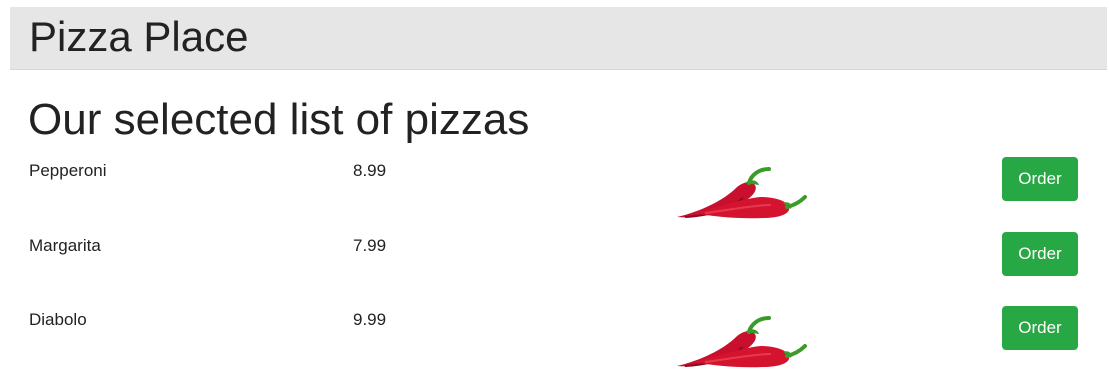 Image resolution: width=1109 pixels, height=377 pixels. Describe the element at coordinates (370, 319) in the screenshot. I see `pizza-price: 9.99` at that location.